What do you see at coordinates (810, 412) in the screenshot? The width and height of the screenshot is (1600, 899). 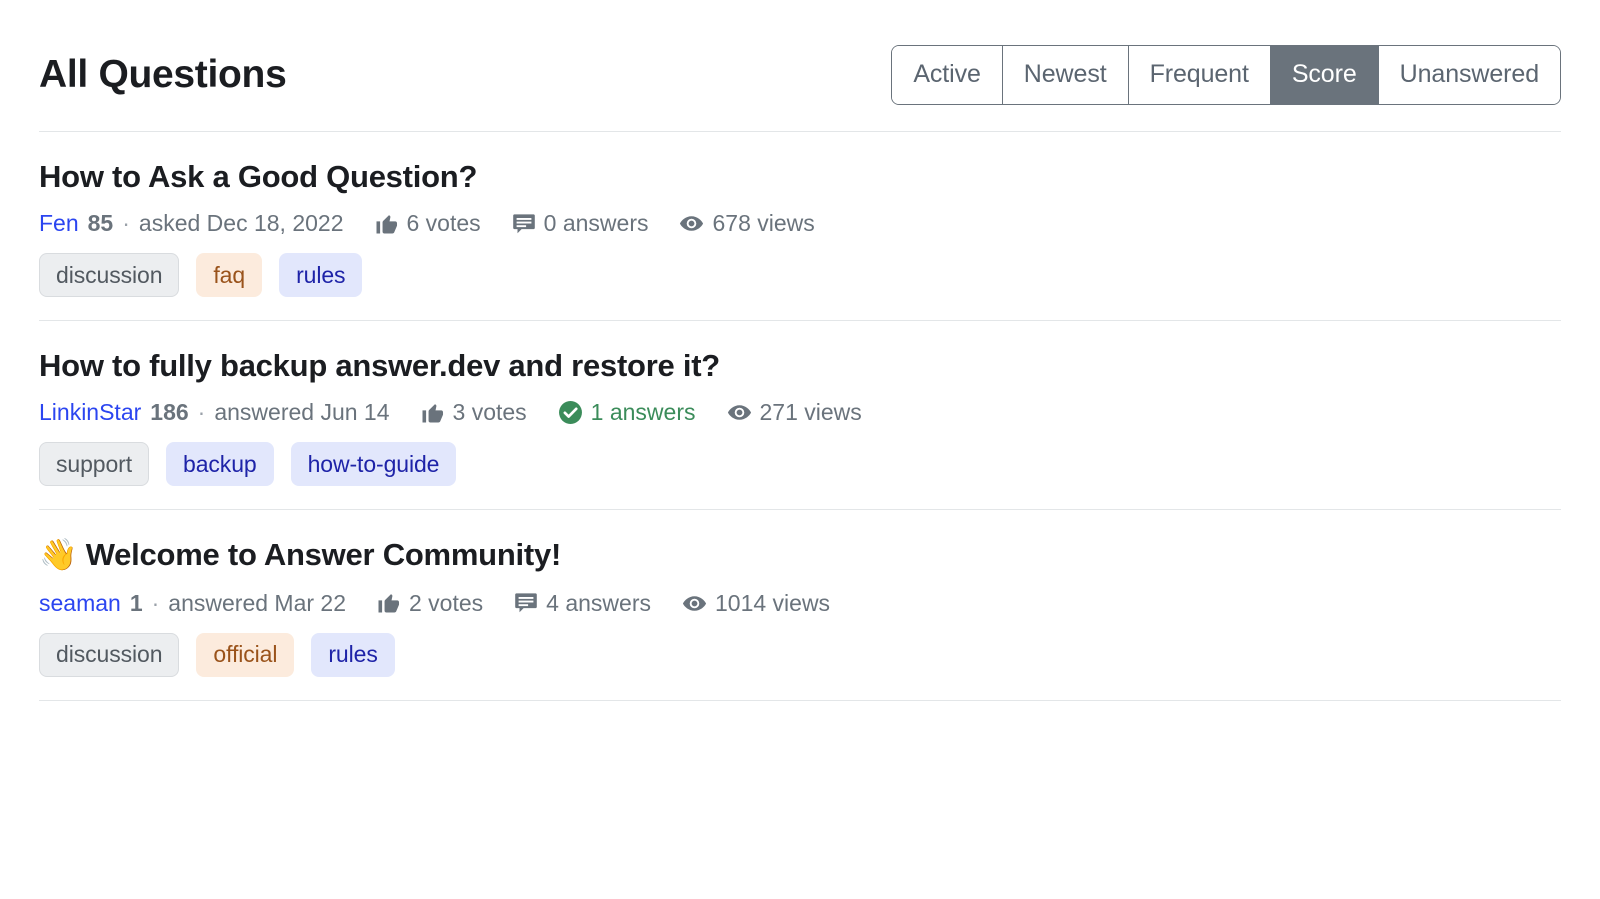 I see `views-label: 271 views` at bounding box center [810, 412].